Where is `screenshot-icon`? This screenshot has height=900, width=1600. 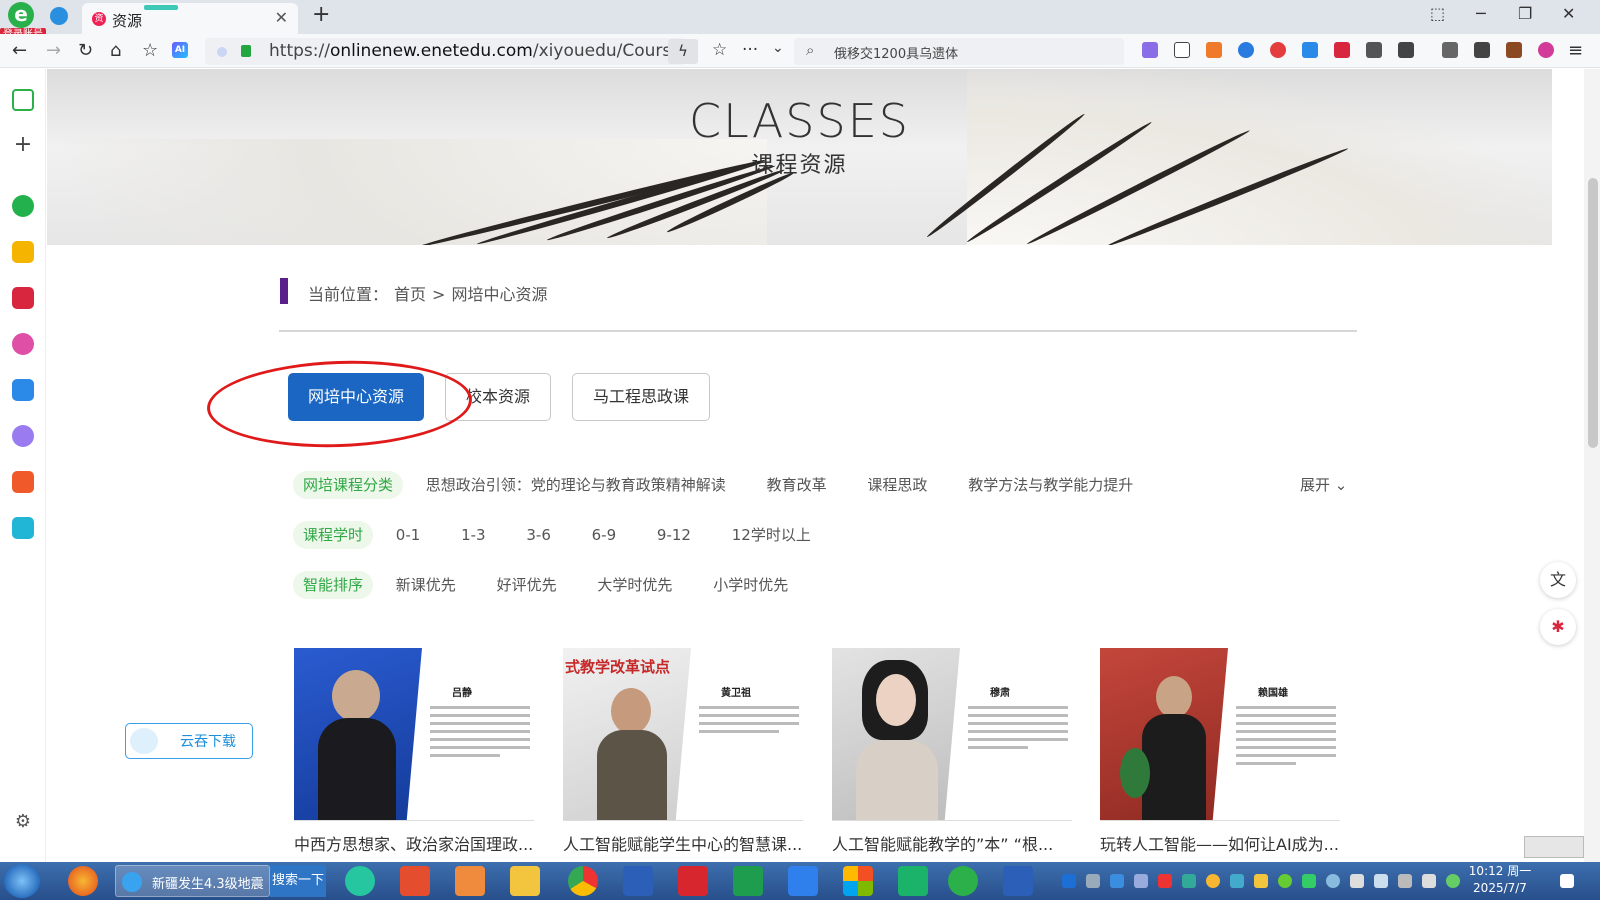 screenshot-icon is located at coordinates (1374, 50).